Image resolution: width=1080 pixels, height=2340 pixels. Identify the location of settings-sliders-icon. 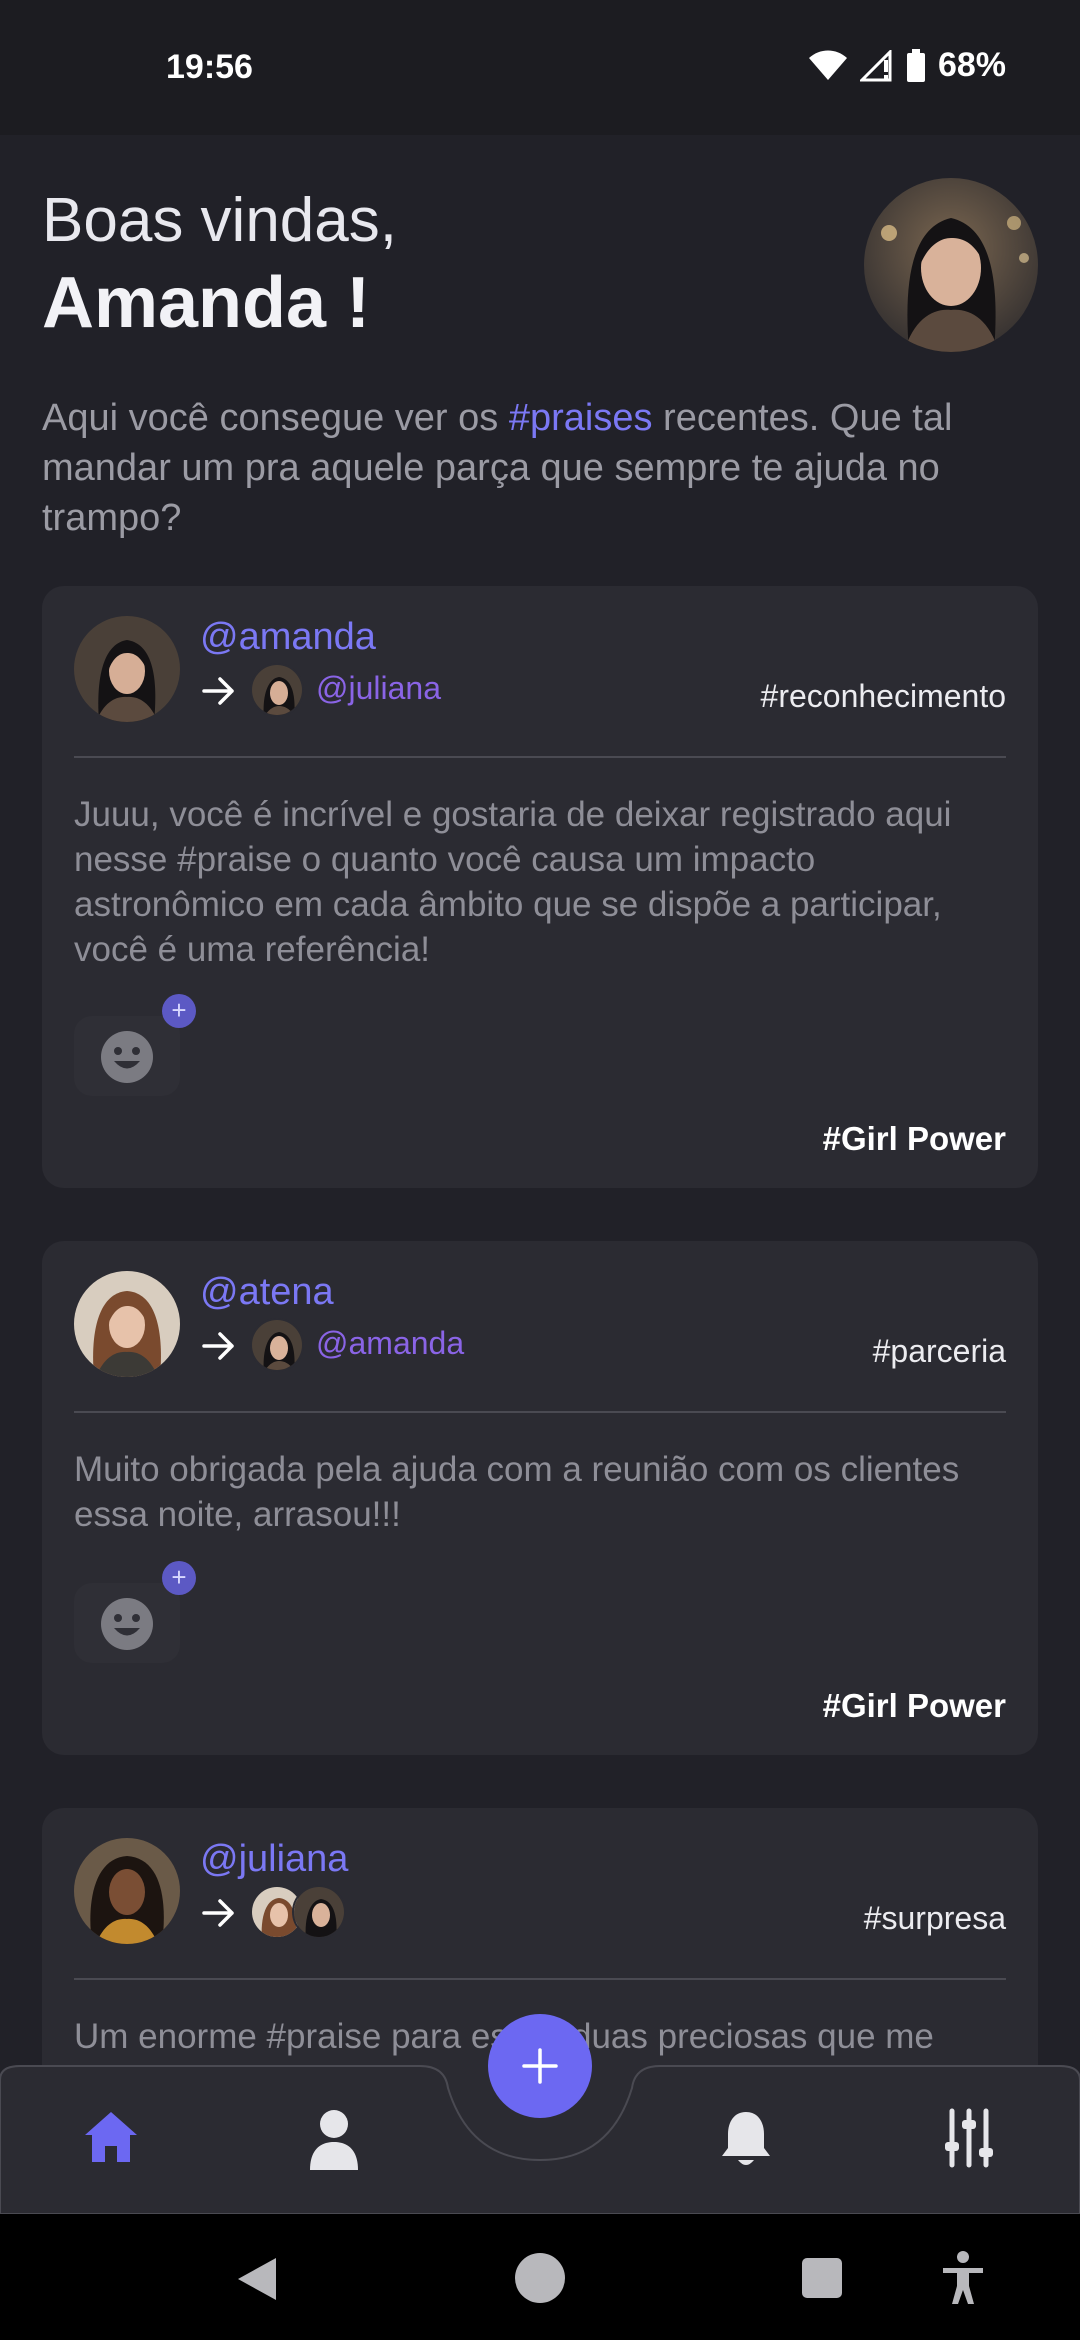
(969, 2138).